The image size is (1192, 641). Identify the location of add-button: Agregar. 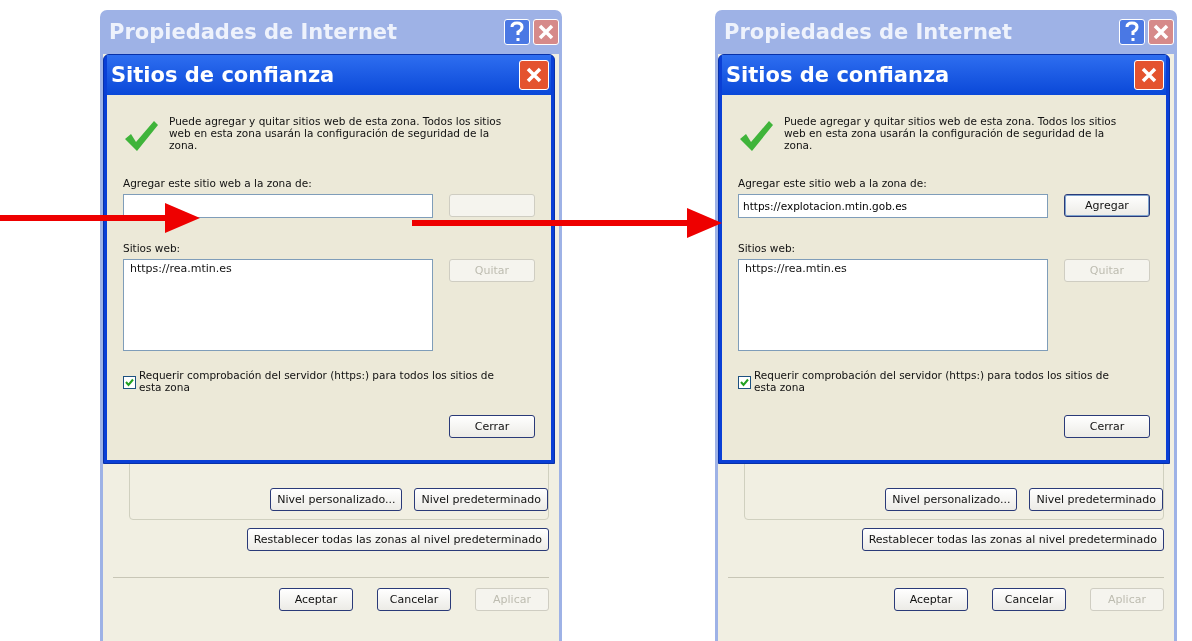
(1107, 205).